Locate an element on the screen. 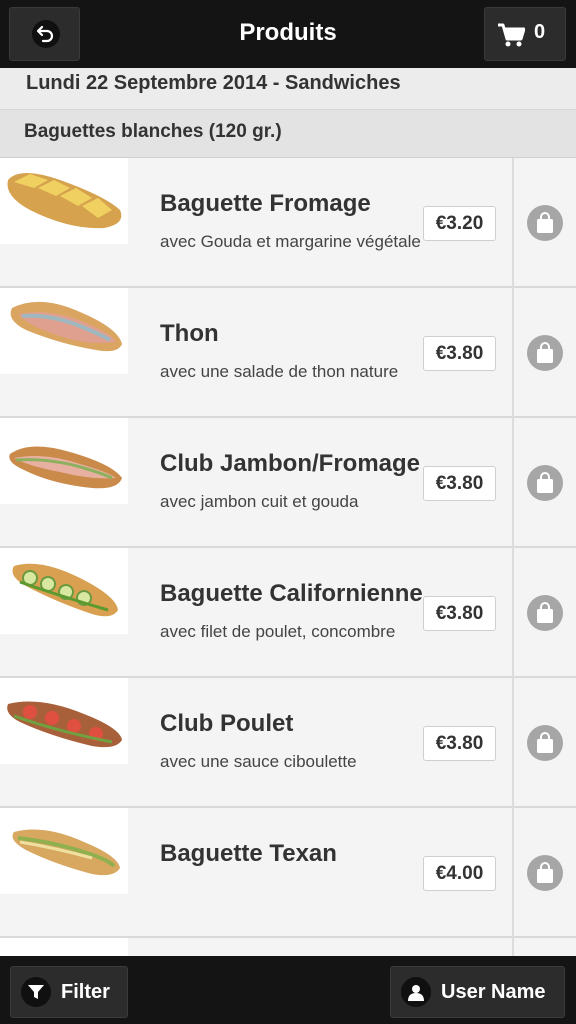 This screenshot has width=576, height=1024. cart-count-badge: 0 is located at coordinates (540, 32).